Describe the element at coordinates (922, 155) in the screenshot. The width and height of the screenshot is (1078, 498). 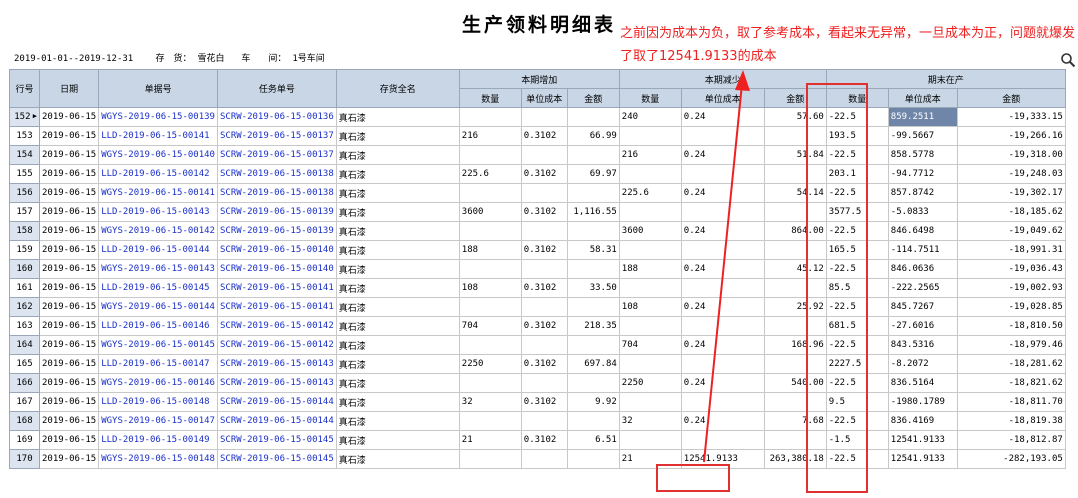
I see `end-cost-cell: 858.5778` at that location.